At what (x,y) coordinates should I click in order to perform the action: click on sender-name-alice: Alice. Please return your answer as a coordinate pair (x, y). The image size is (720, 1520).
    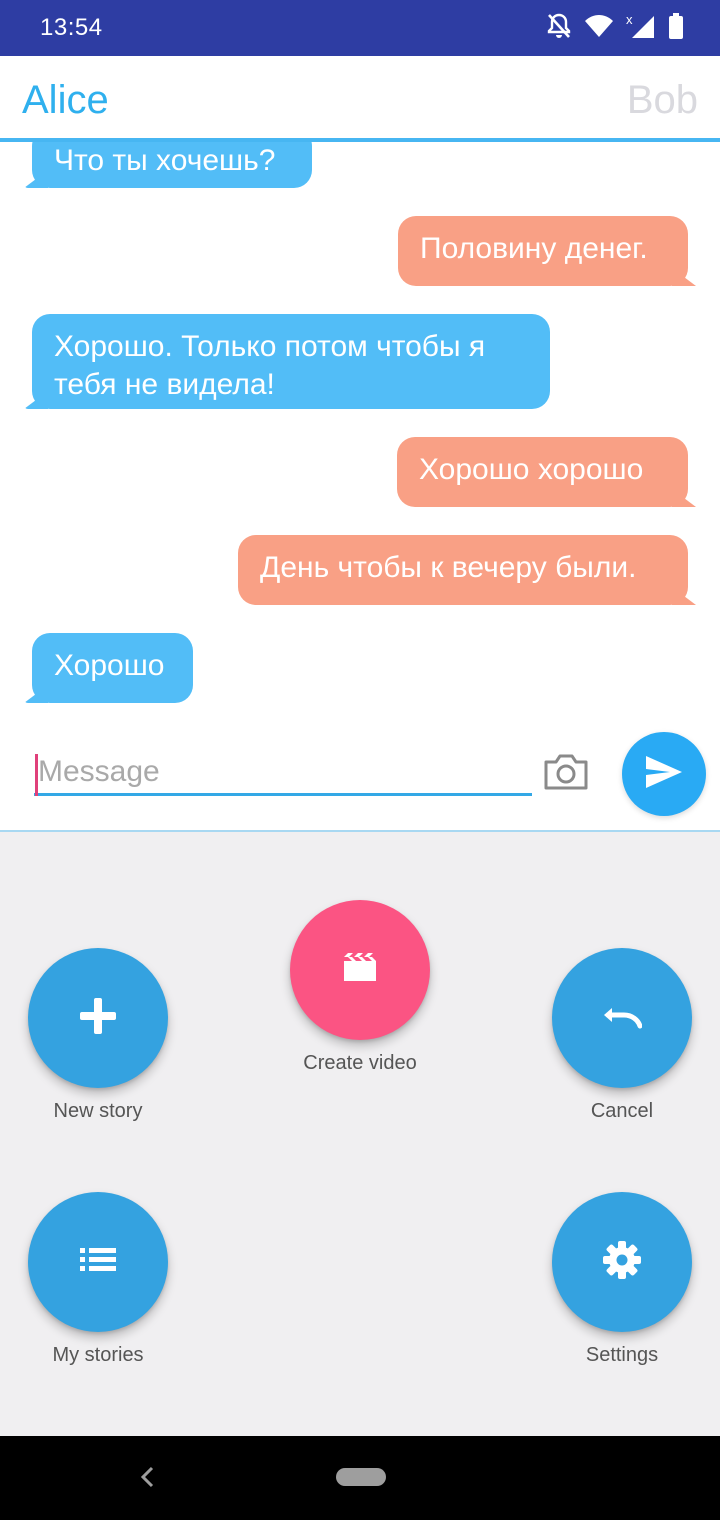
    Looking at the image, I should click on (65, 100).